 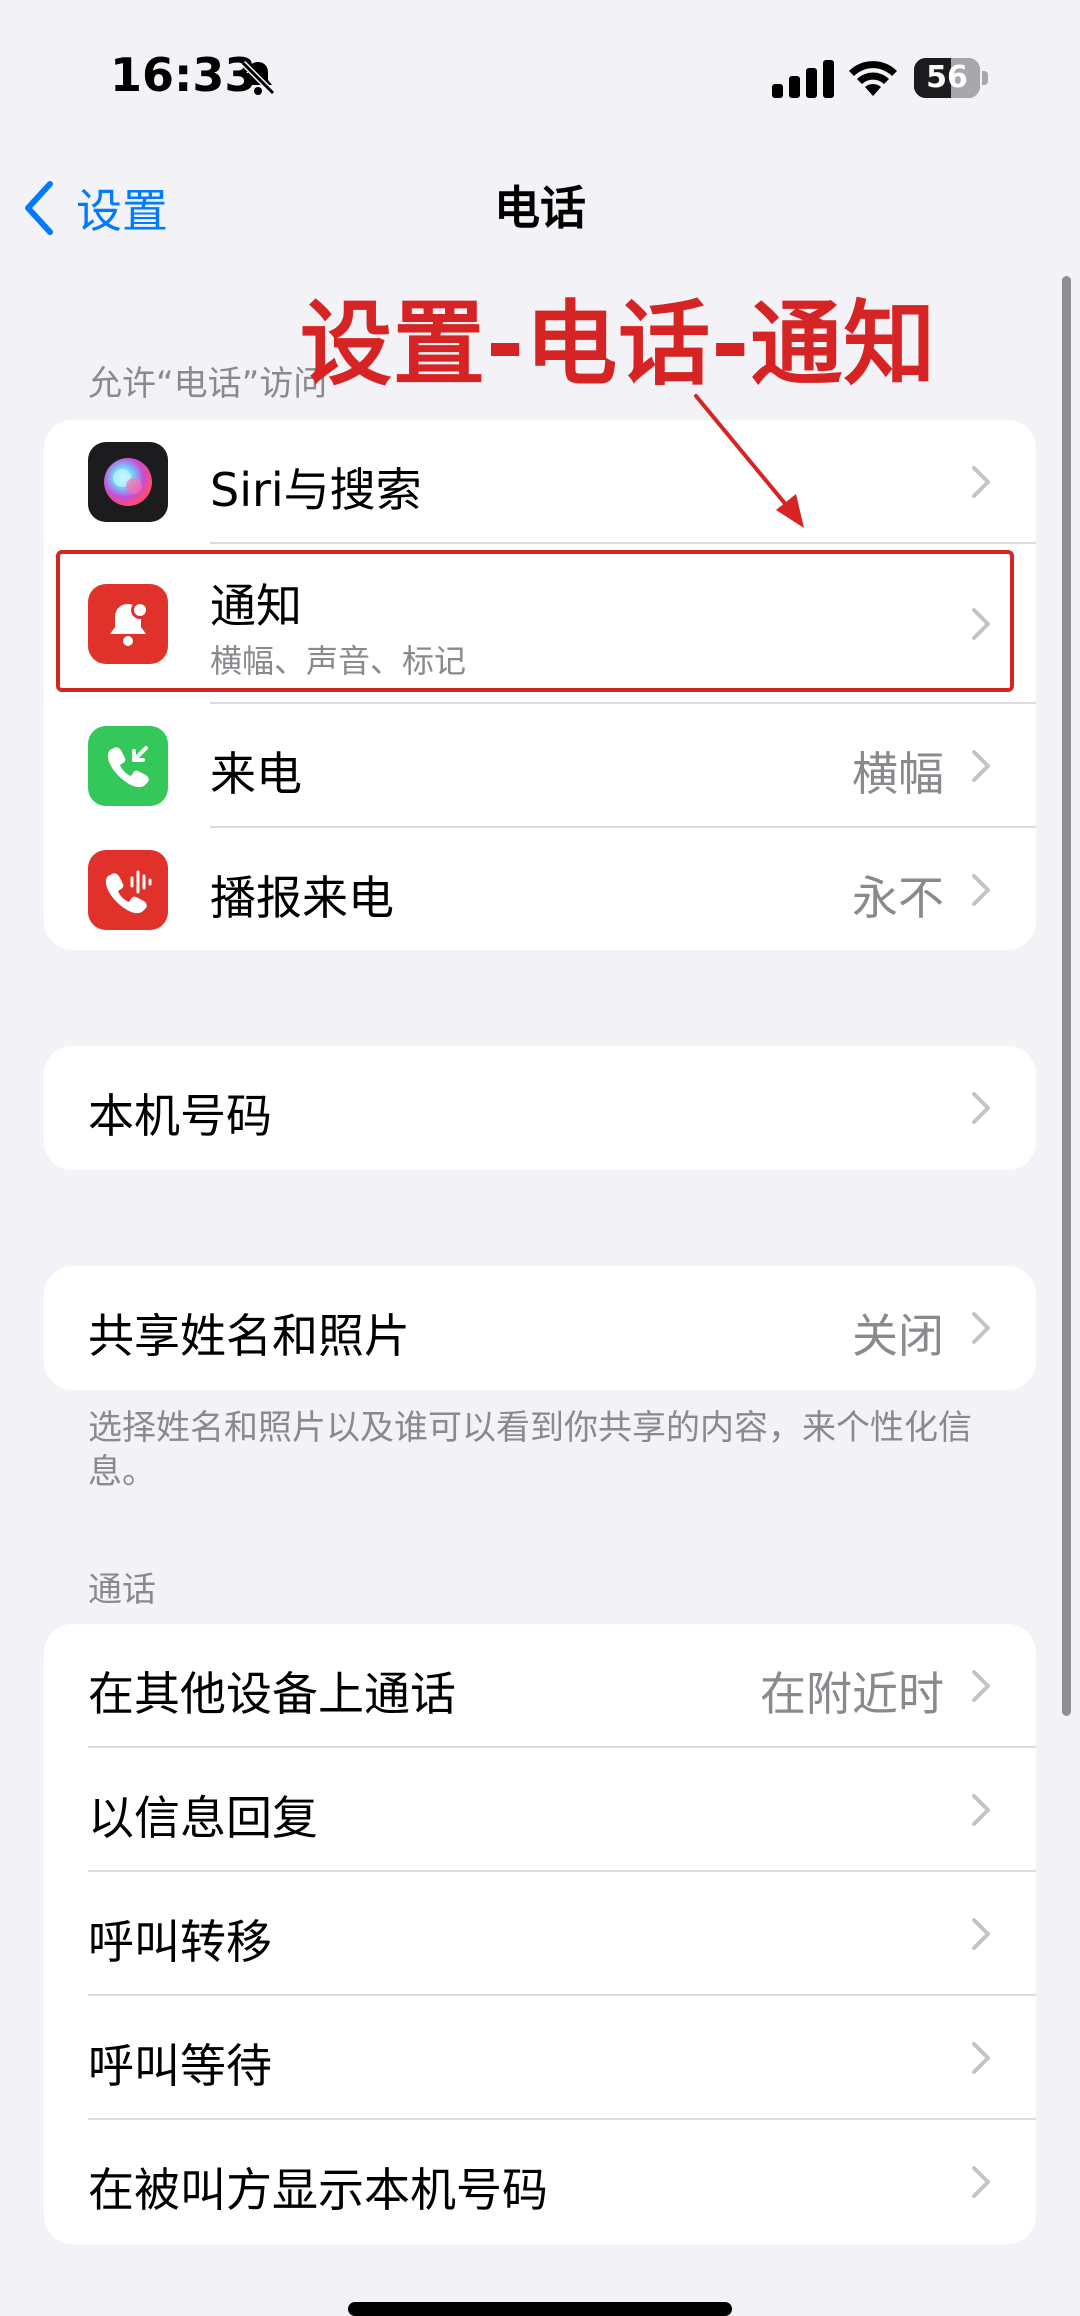 What do you see at coordinates (985, 78) in the screenshot?
I see `battery-cap` at bounding box center [985, 78].